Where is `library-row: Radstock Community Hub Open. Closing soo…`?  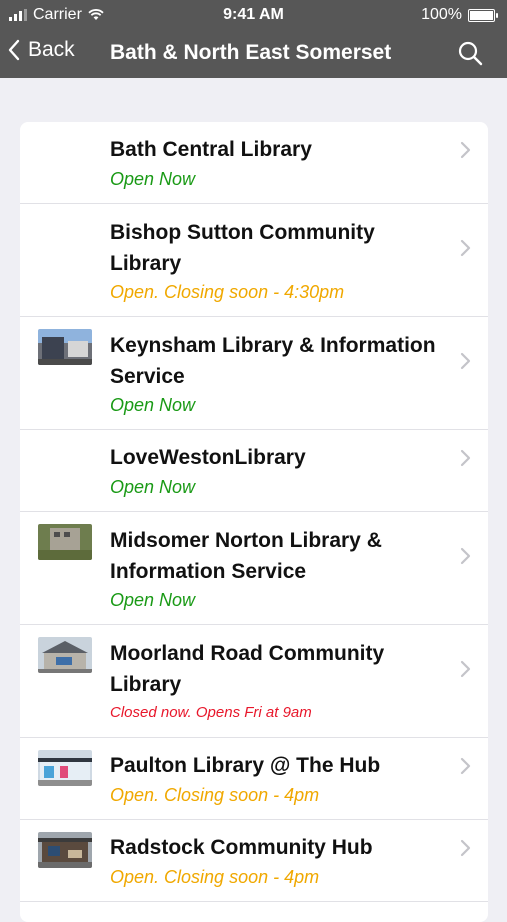
library-row: Radstock Community Hub Open. Closing soo… is located at coordinates (254, 861).